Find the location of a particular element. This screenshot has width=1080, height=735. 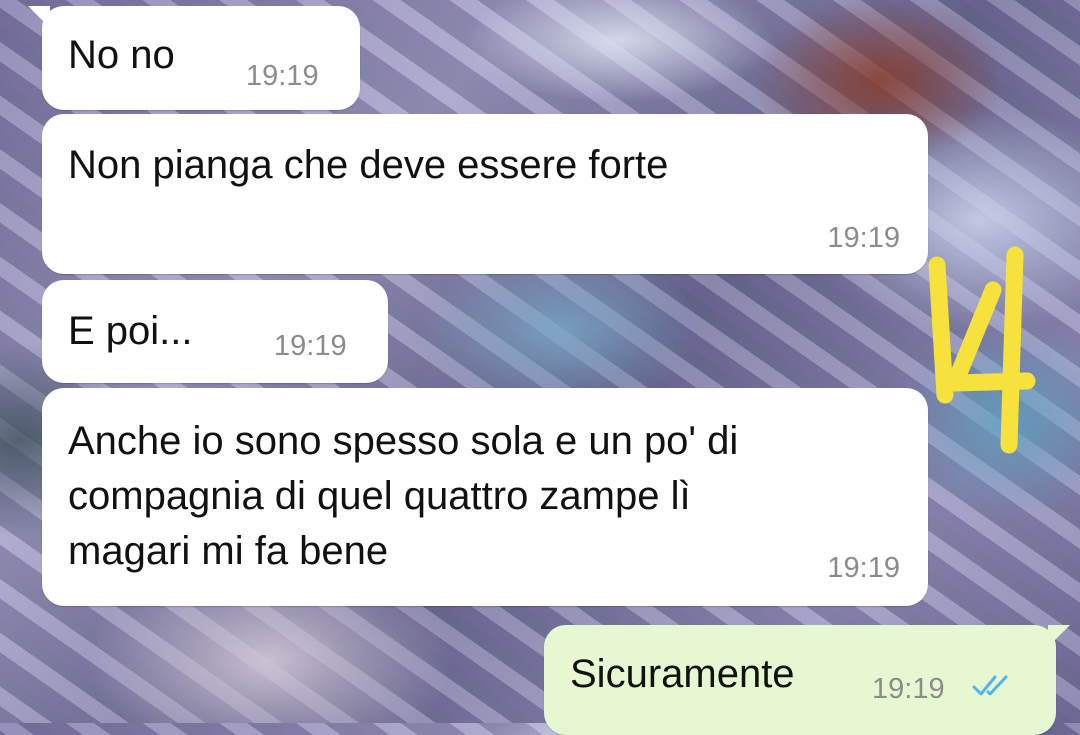

message-text: No no is located at coordinates (121, 55).